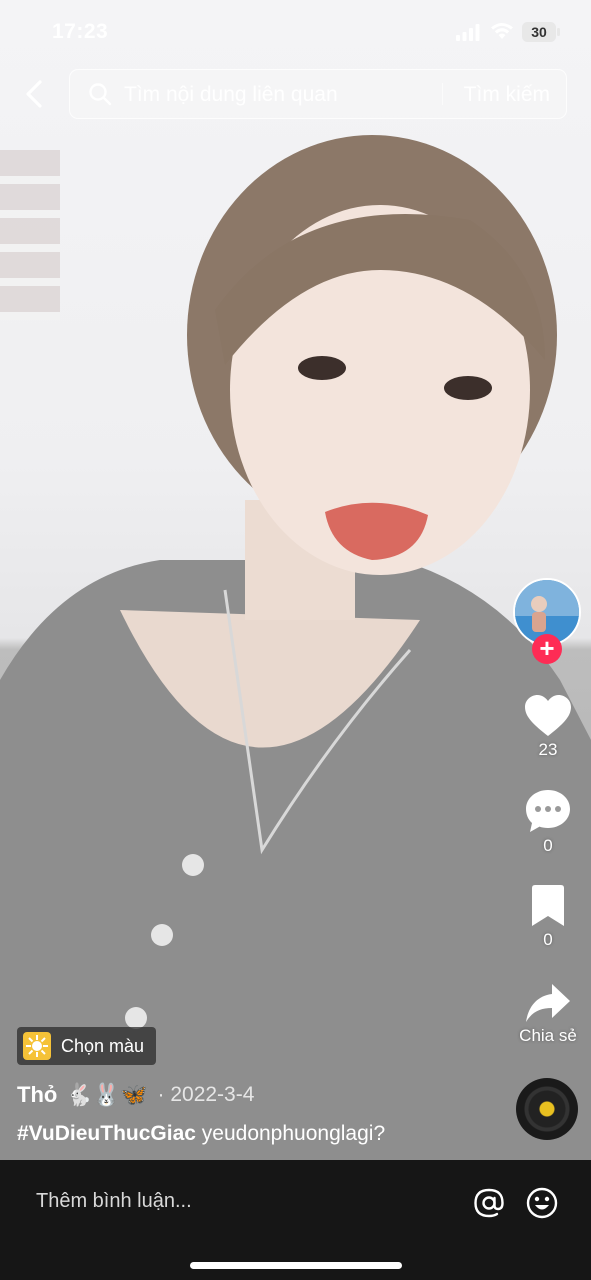 The image size is (591, 1280). What do you see at coordinates (296, 1265) in the screenshot?
I see `home-indicator` at bounding box center [296, 1265].